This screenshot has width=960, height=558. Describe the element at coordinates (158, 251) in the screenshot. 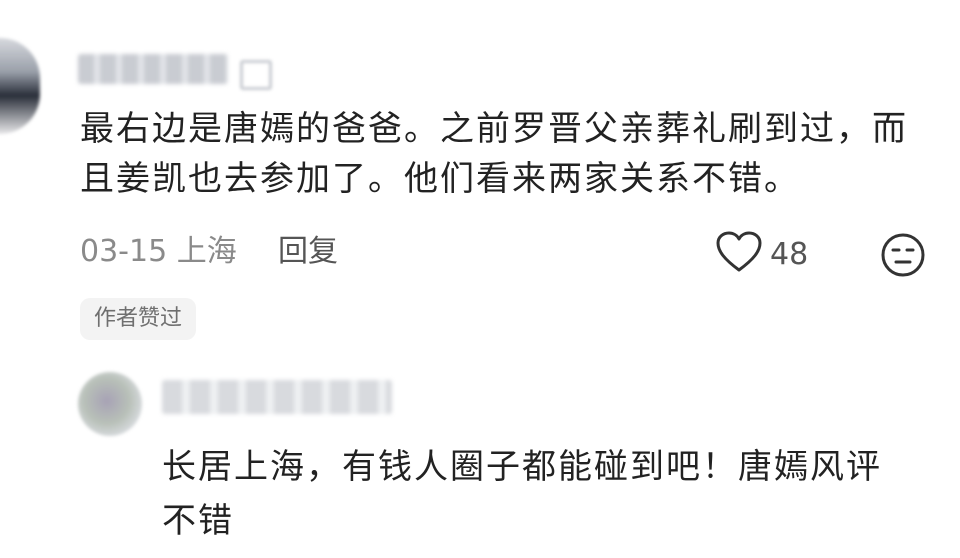

I see `comment-date-location: 03-15 上海` at that location.